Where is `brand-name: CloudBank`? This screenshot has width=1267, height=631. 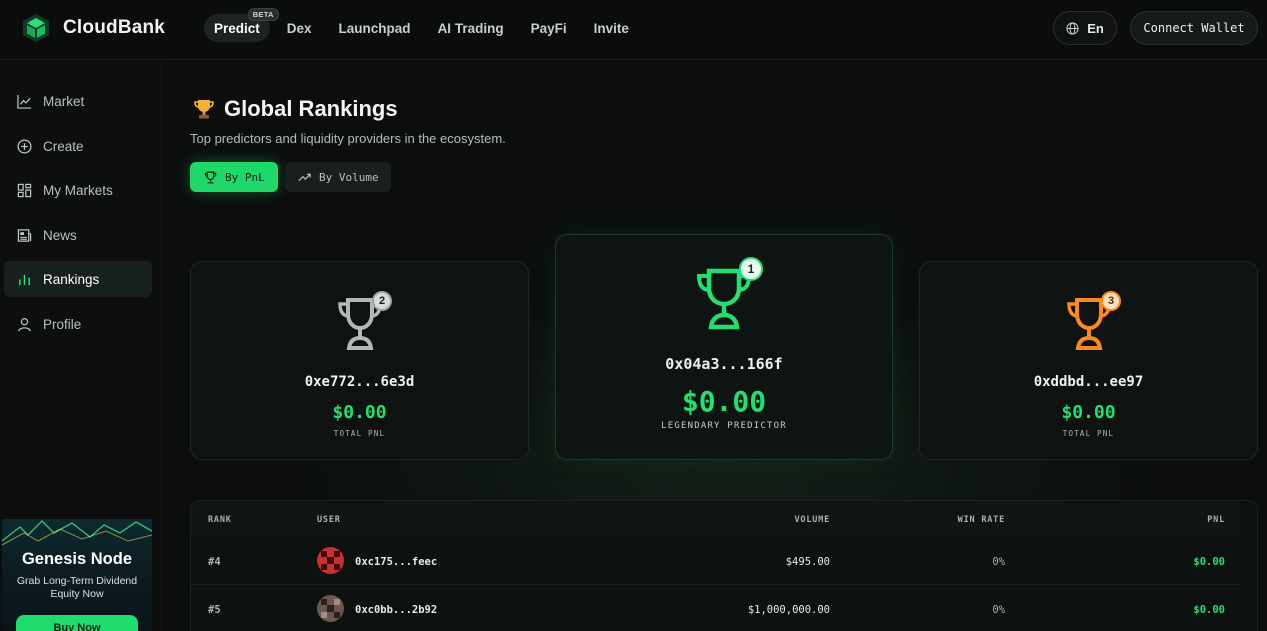 brand-name: CloudBank is located at coordinates (114, 28).